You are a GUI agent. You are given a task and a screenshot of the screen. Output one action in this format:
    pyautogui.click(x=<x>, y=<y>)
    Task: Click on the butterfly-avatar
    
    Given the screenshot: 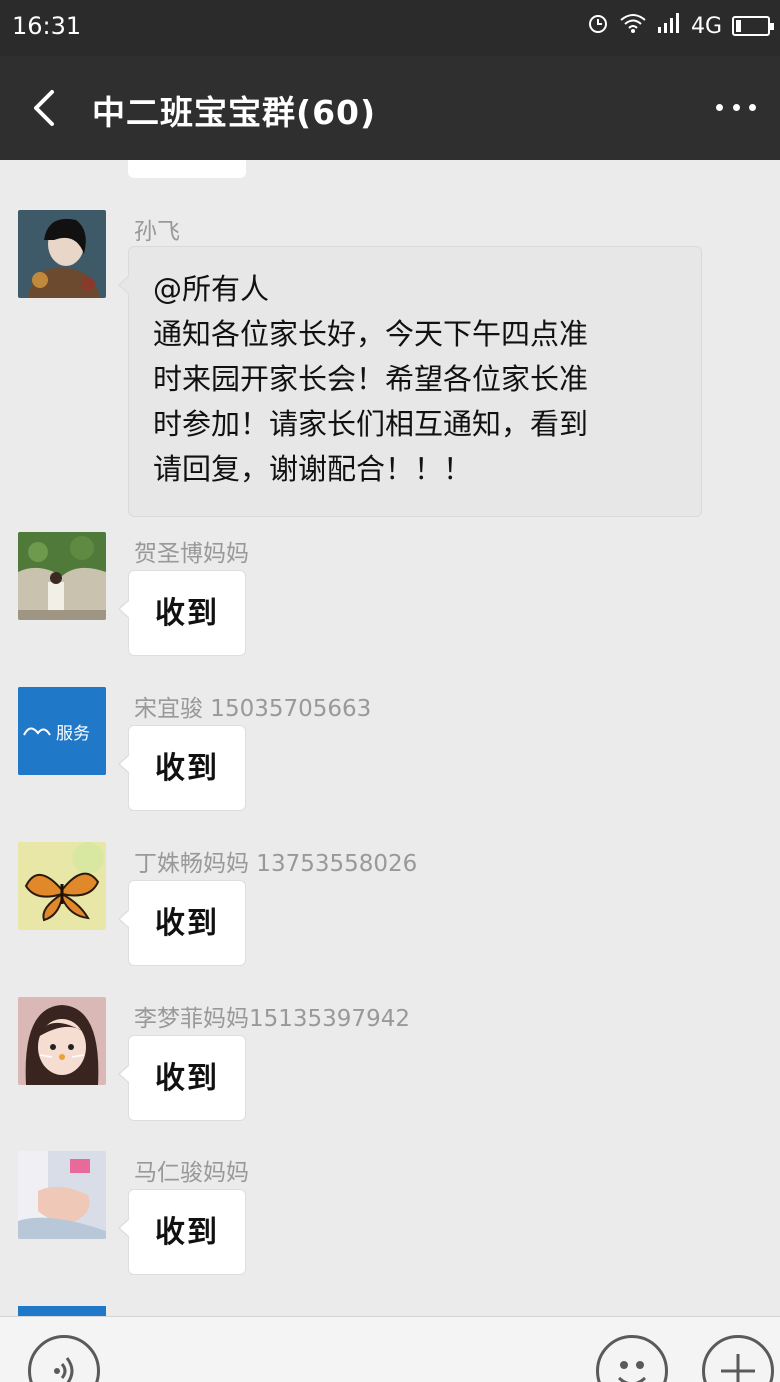 What is the action you would take?
    pyautogui.click(x=62, y=886)
    